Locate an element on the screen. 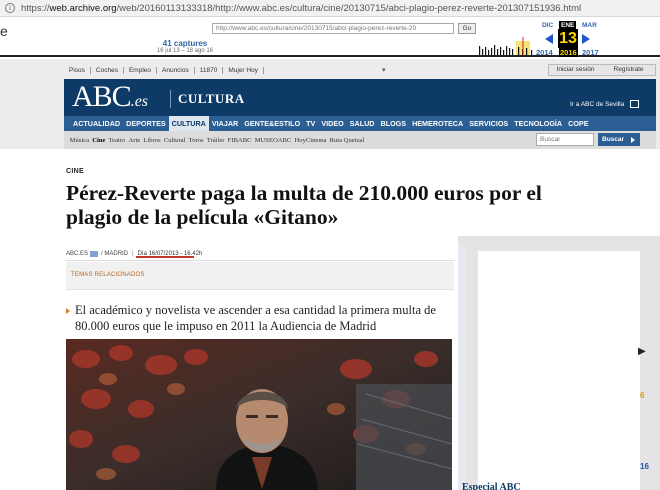  nav-video: VIDEO is located at coordinates (332, 123).